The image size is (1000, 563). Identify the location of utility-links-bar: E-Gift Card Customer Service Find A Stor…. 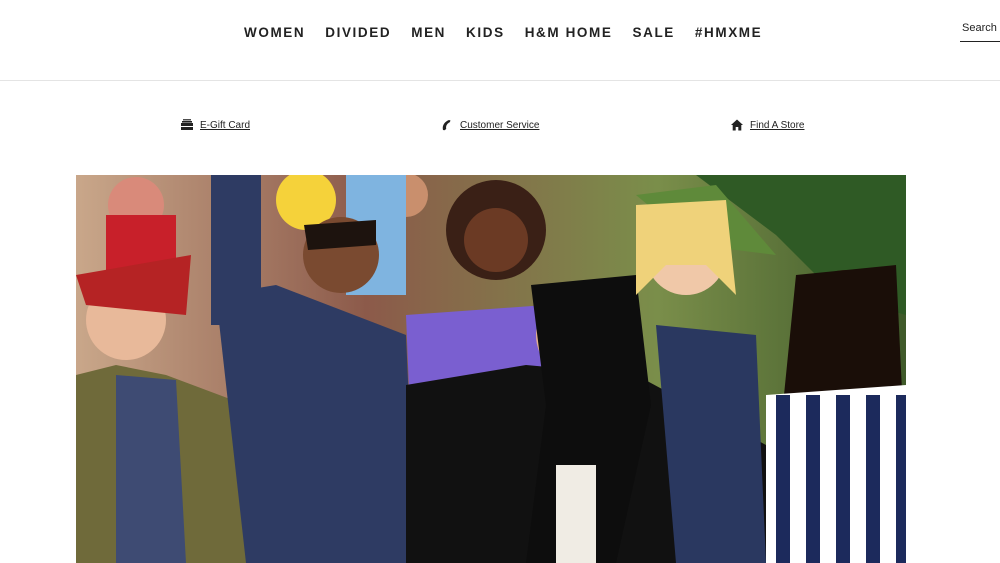
(500, 129).